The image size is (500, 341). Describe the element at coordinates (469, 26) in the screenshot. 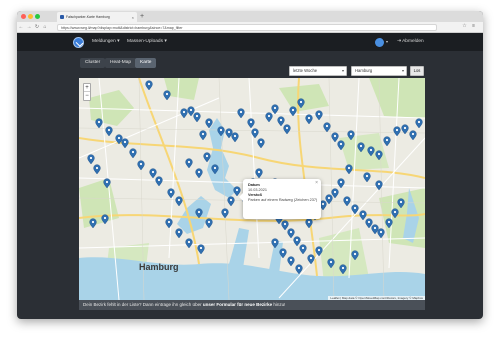

I see `browser-menu-icon: ☆ ≡` at that location.